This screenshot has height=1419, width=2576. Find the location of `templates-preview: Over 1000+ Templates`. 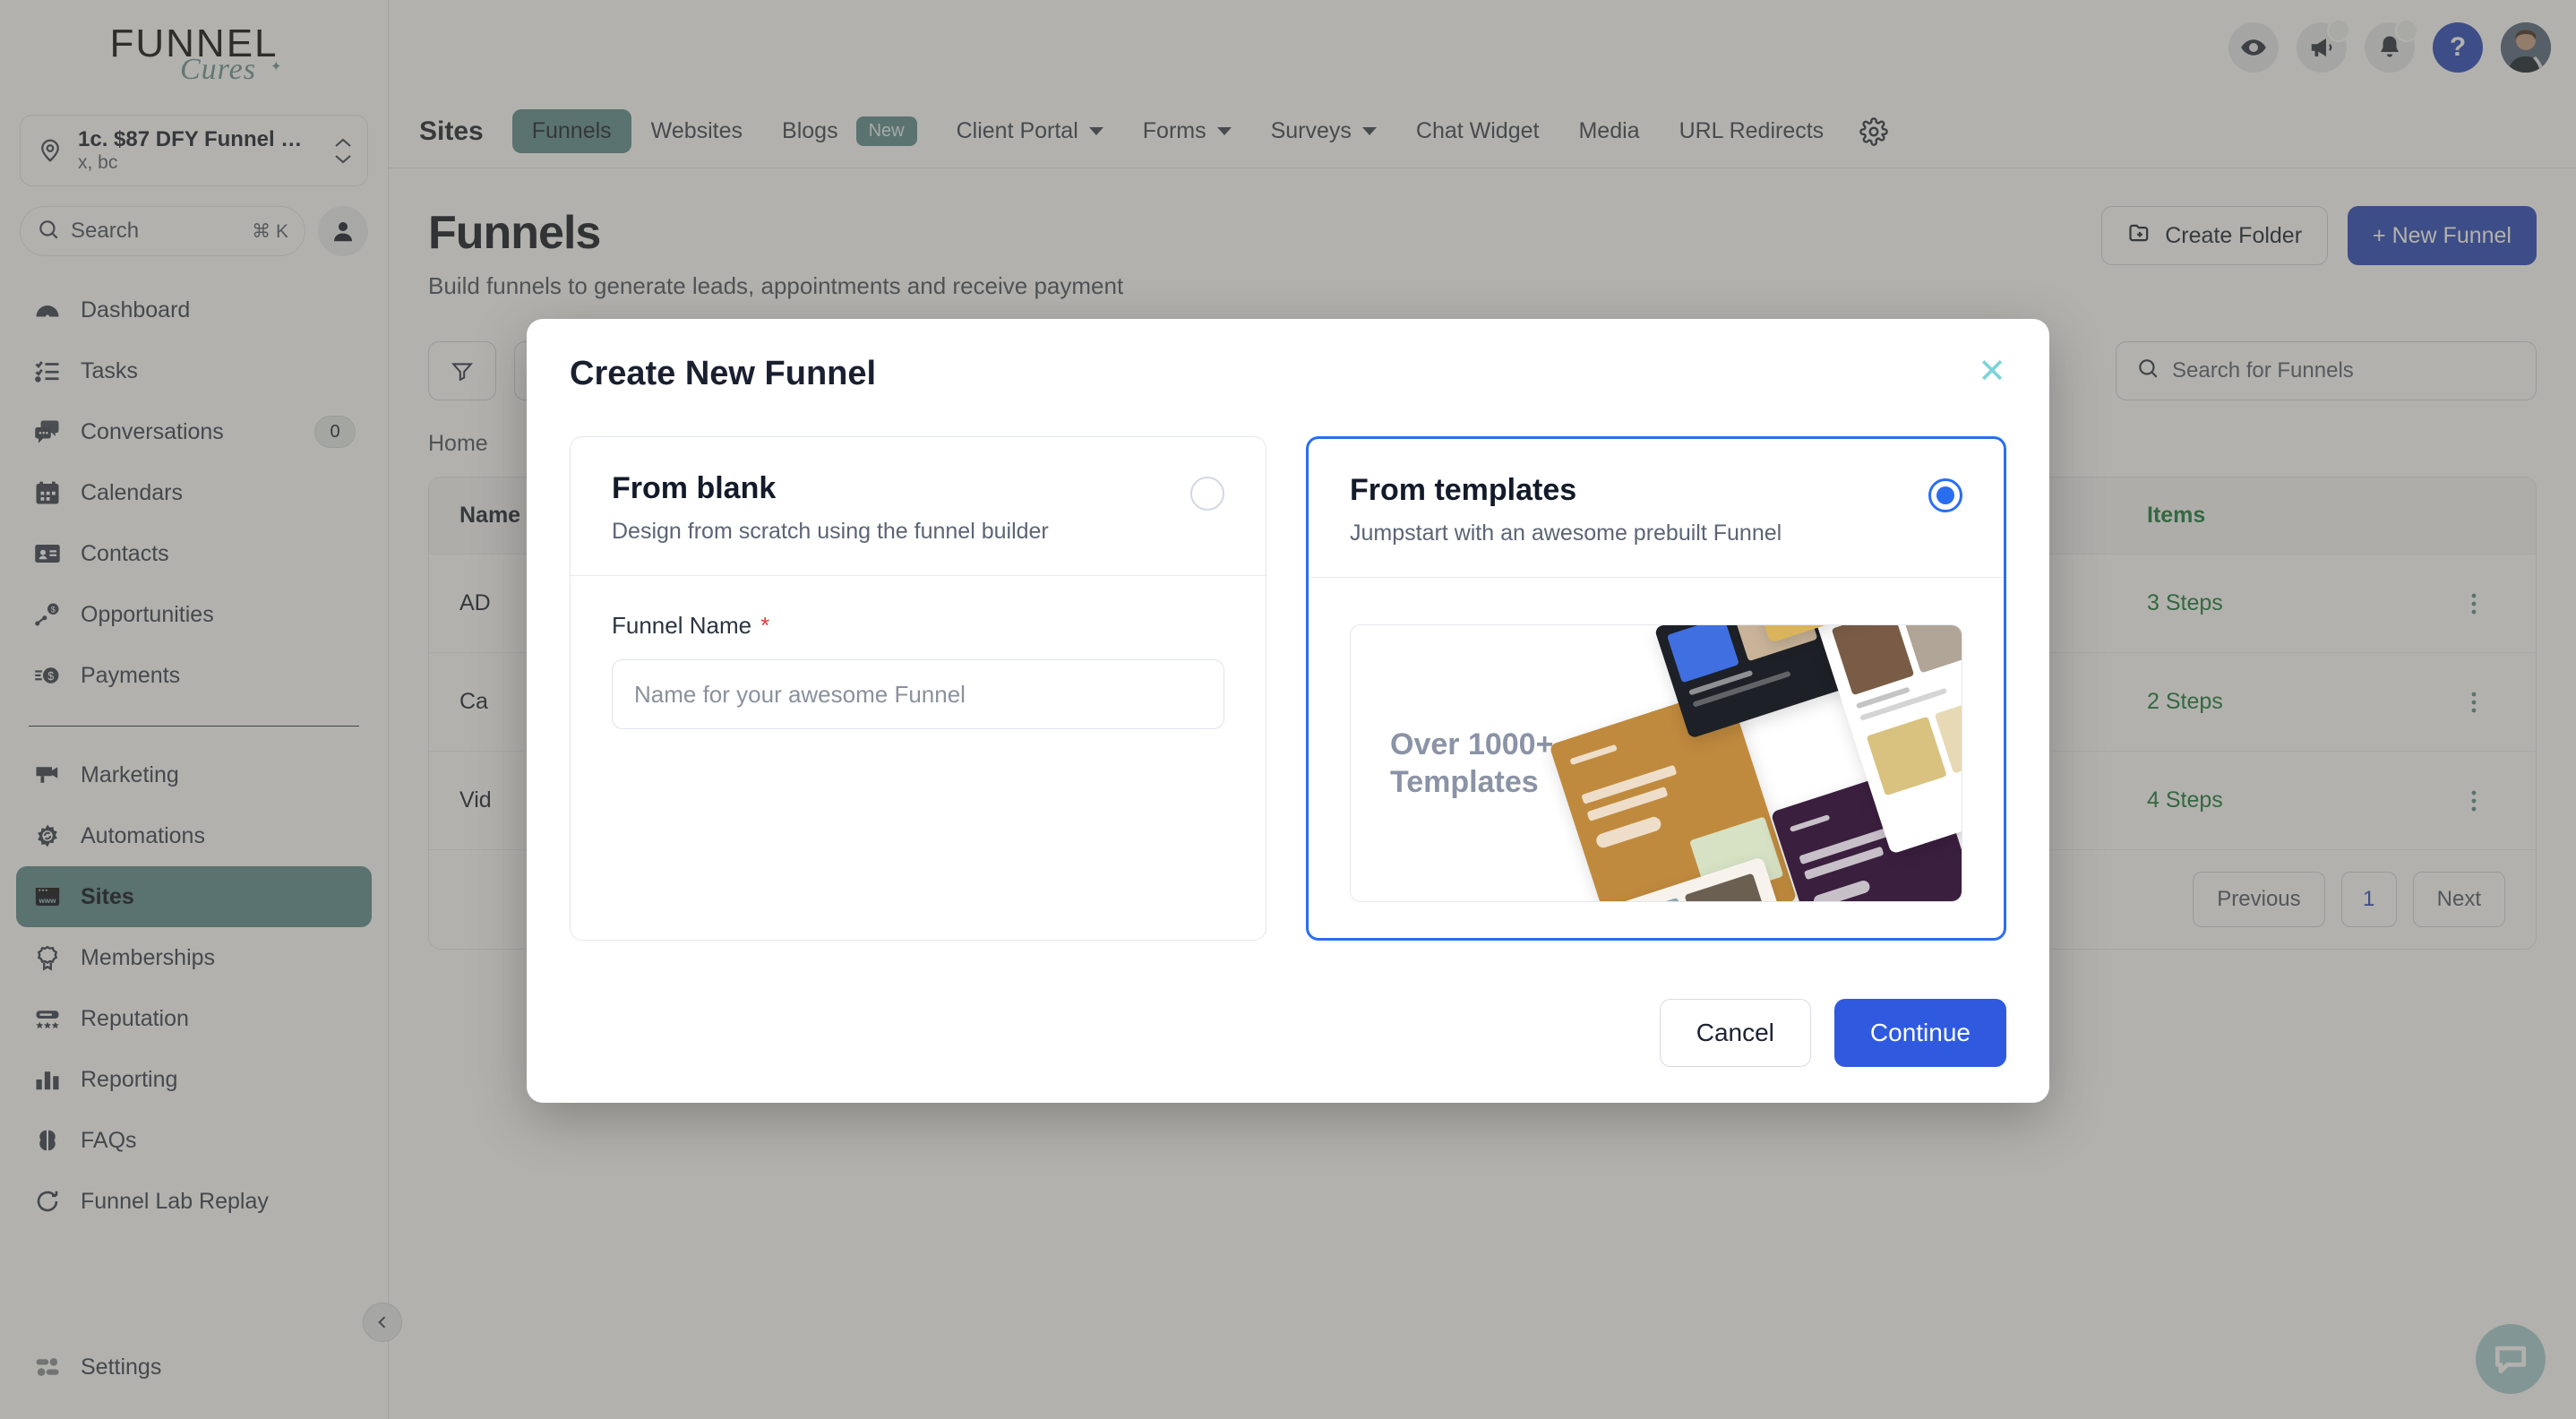

templates-preview: Over 1000+ Templates is located at coordinates (1656, 763).